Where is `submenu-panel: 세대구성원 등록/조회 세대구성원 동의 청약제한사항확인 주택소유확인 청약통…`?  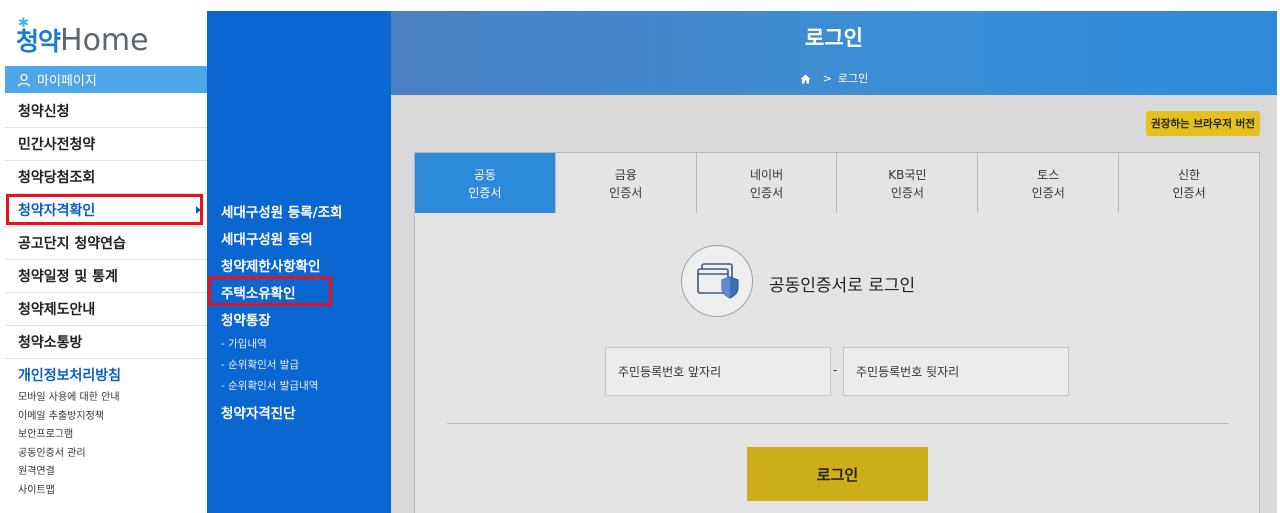 submenu-panel: 세대구성원 등록/조회 세대구성원 동의 청약제한사항확인 주택소유확인 청약통… is located at coordinates (299, 262).